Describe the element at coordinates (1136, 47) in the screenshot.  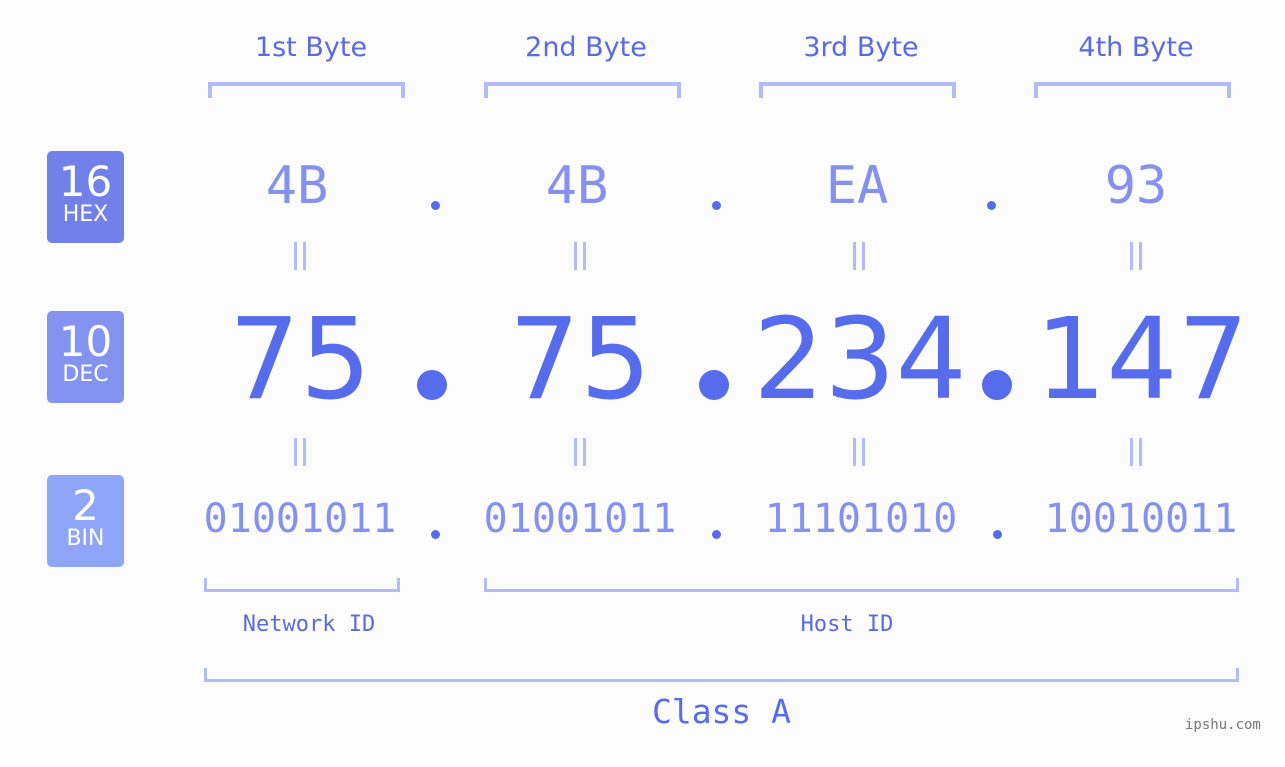
I see `byte-header-4: 4th Byte` at that location.